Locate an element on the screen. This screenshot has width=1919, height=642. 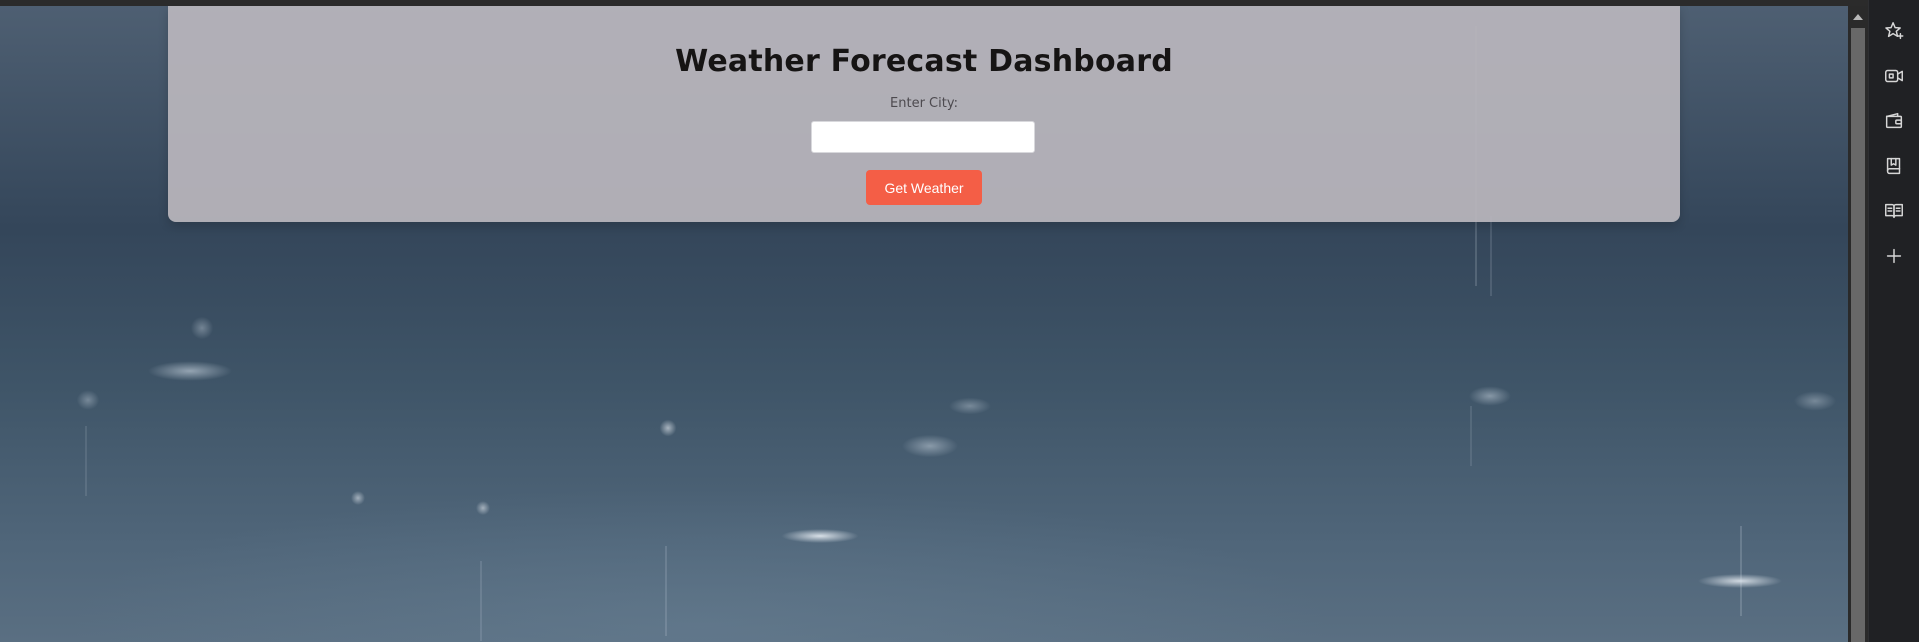
vertical-scrollbar is located at coordinates (1858, 324).